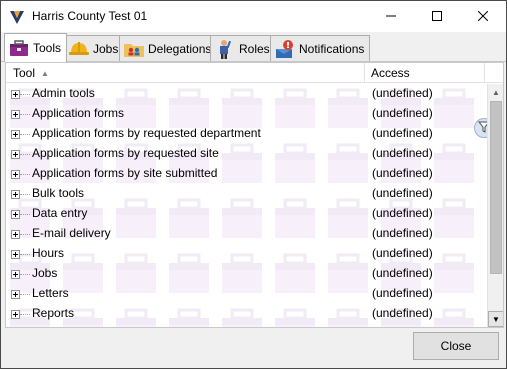 Image resolution: width=507 pixels, height=369 pixels. I want to click on minimize-button, so click(391, 16).